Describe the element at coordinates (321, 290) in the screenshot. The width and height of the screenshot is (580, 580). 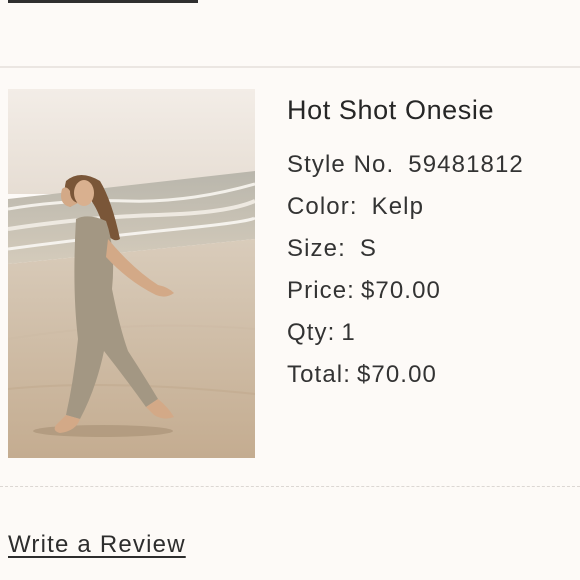
I see `price-label: Price:` at that location.